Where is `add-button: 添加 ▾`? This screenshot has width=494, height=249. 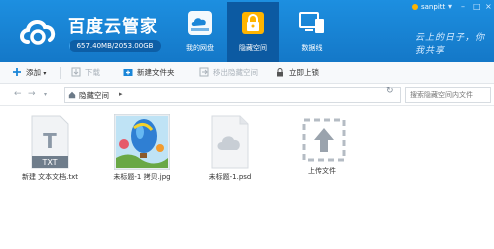
add-button: 添加 ▾ is located at coordinates (29, 73).